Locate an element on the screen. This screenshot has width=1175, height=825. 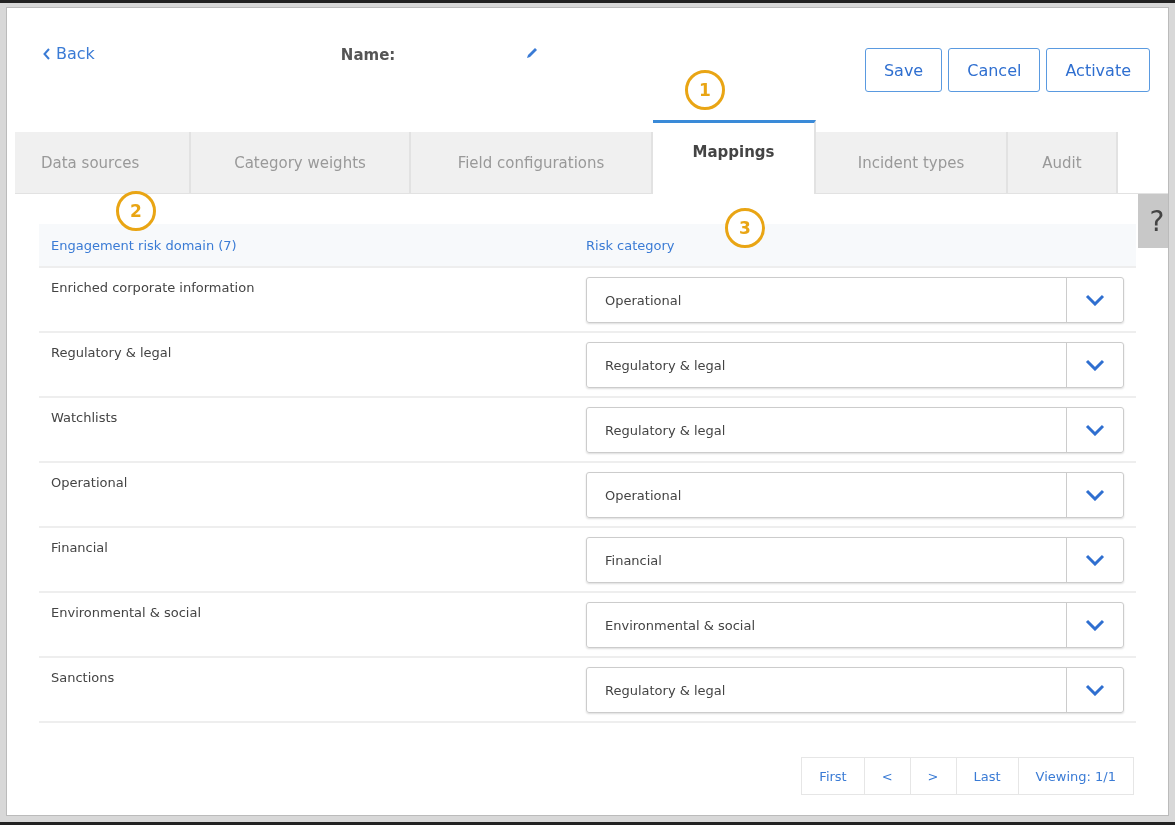
tab: Field configurations is located at coordinates (532, 163).